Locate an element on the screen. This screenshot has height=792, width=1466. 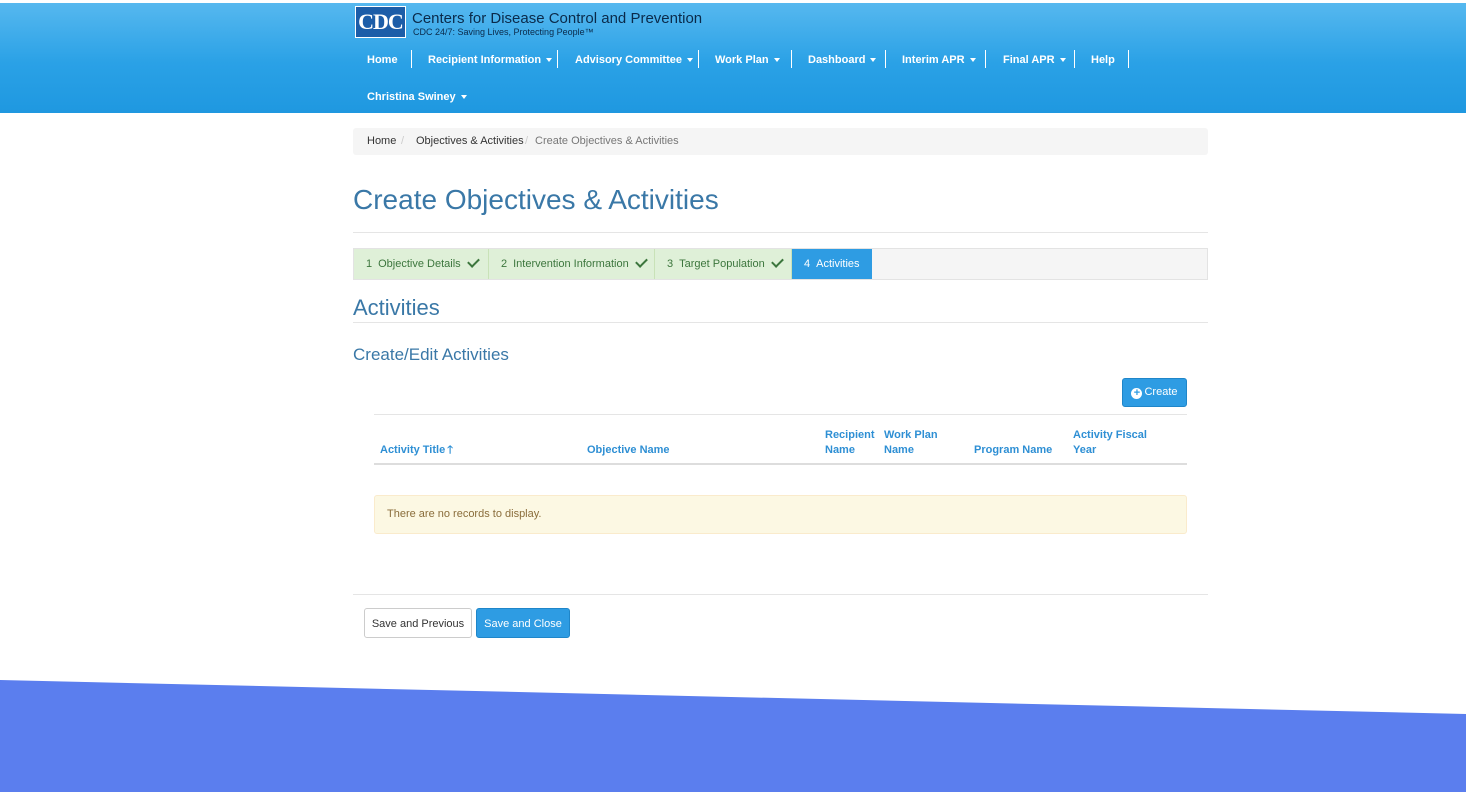
step-label: Target Population is located at coordinates (722, 264).